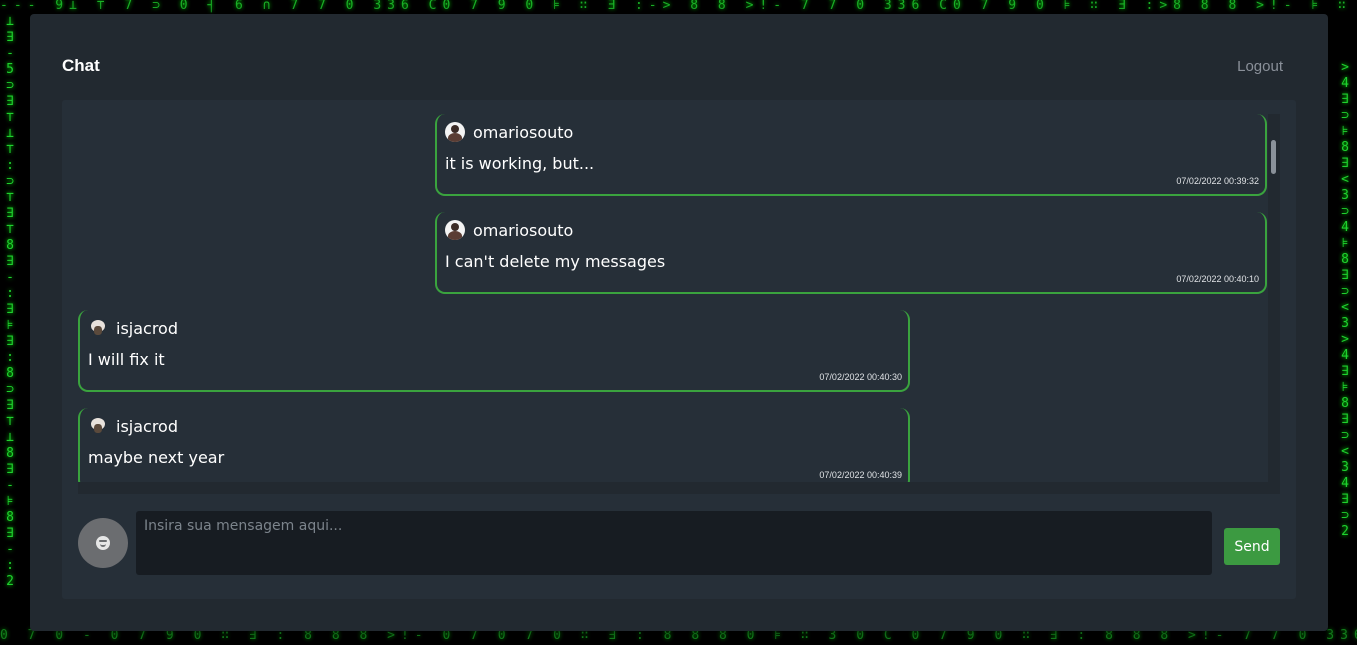 This screenshot has width=1357, height=645. What do you see at coordinates (1273, 157) in the screenshot?
I see `scrollbar-thumb` at bounding box center [1273, 157].